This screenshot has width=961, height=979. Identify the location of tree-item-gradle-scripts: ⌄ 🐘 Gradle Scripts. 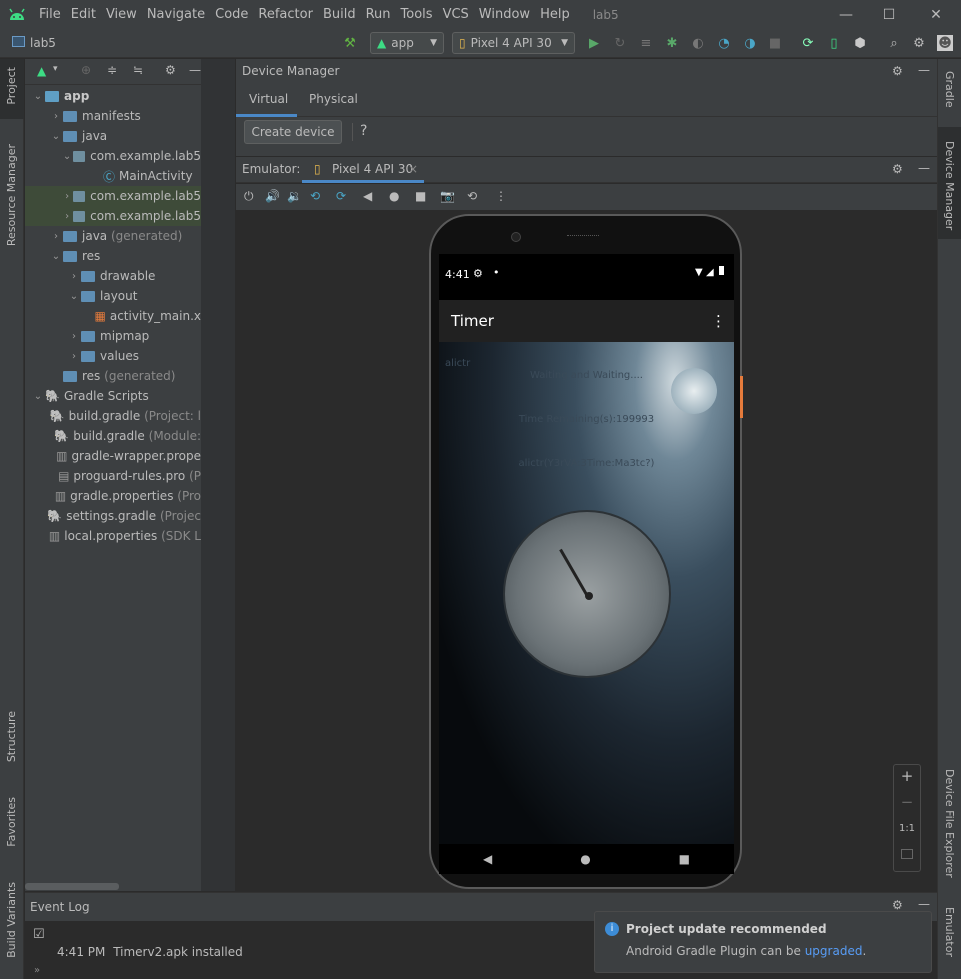
(113, 396).